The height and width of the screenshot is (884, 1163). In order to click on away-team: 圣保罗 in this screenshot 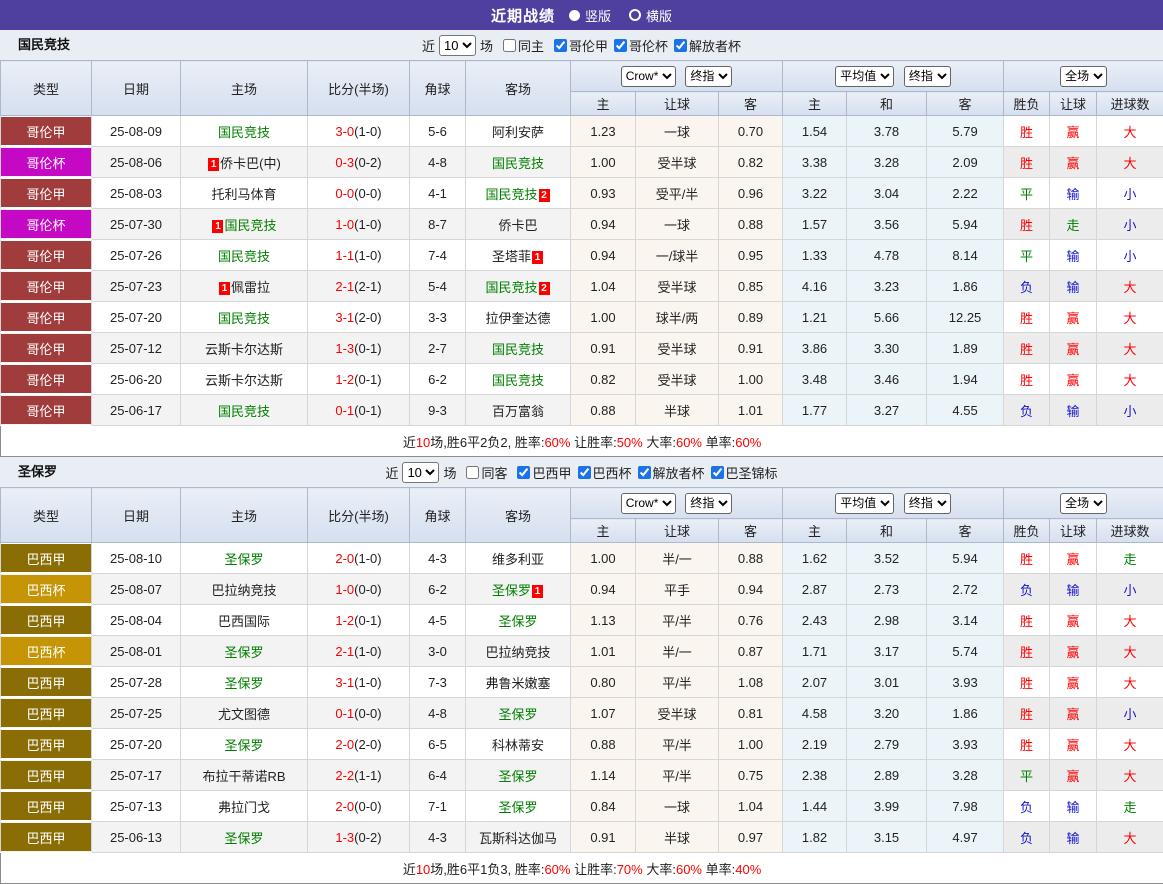, I will do `click(518, 713)`.